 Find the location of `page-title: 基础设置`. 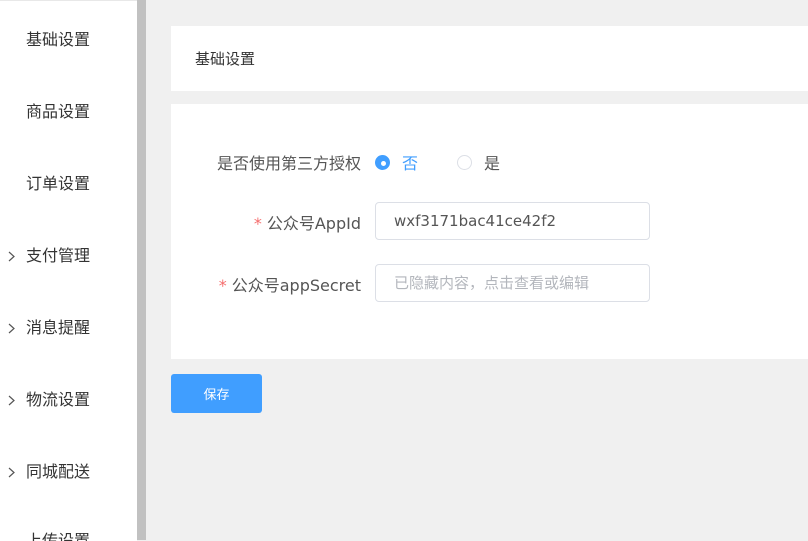

page-title: 基础设置 is located at coordinates (225, 59).